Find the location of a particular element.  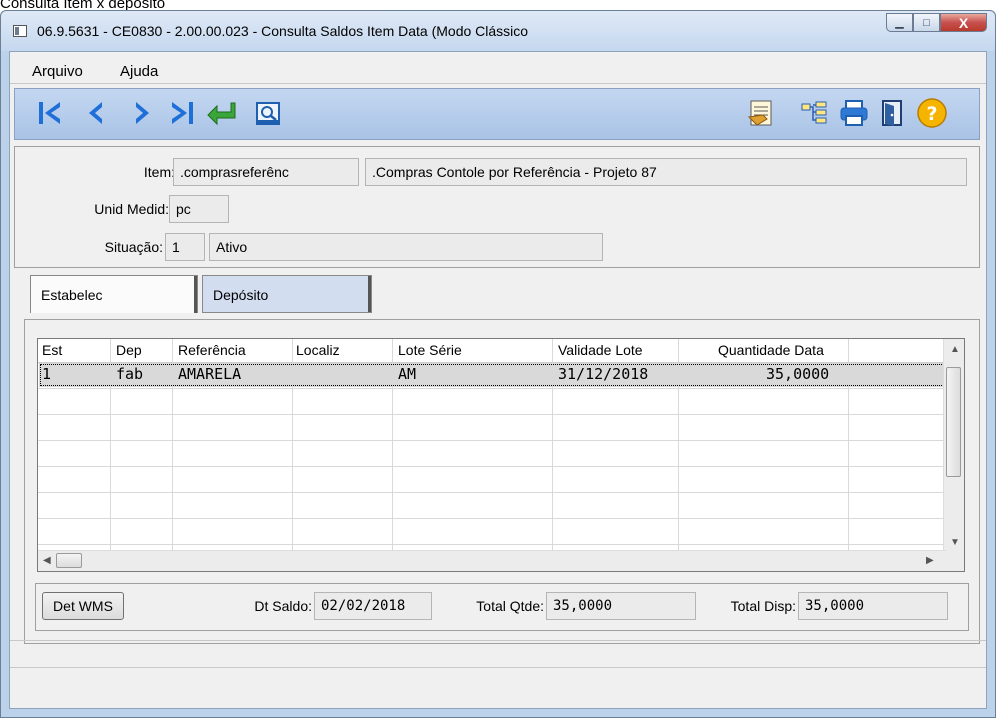

scroll-up-icon: ▲ is located at coordinates (955, 349).